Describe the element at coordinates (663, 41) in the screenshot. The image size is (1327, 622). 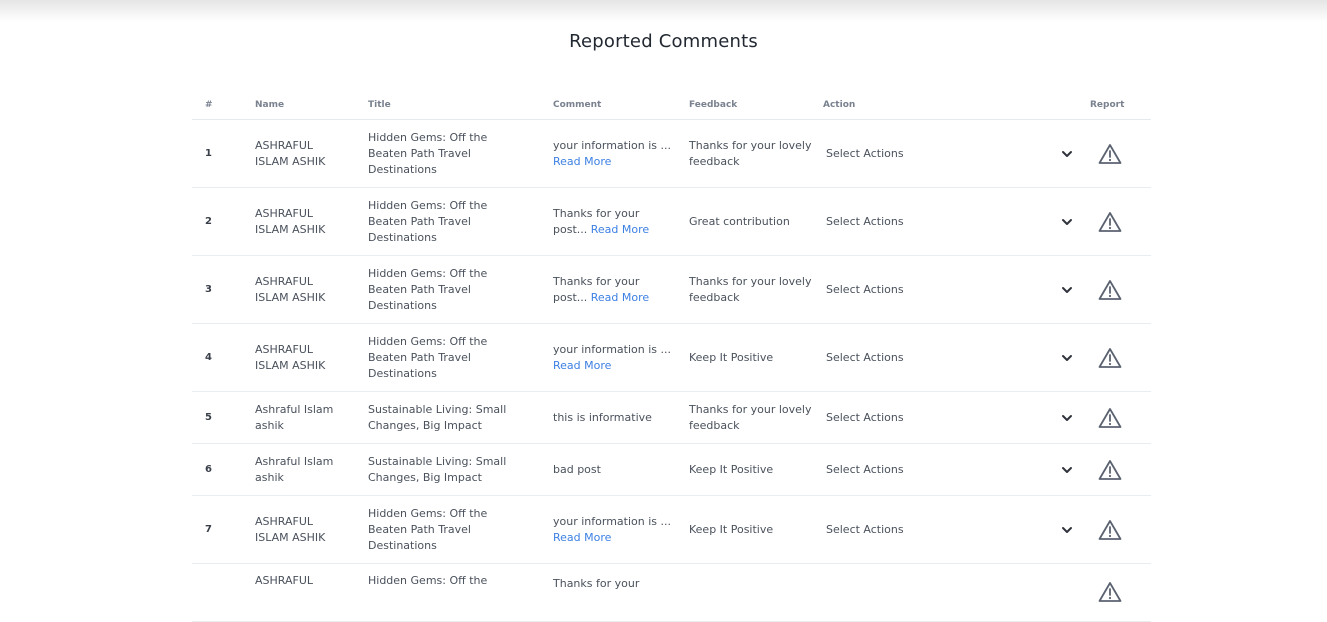
I see `page-title: Reported Comments` at that location.